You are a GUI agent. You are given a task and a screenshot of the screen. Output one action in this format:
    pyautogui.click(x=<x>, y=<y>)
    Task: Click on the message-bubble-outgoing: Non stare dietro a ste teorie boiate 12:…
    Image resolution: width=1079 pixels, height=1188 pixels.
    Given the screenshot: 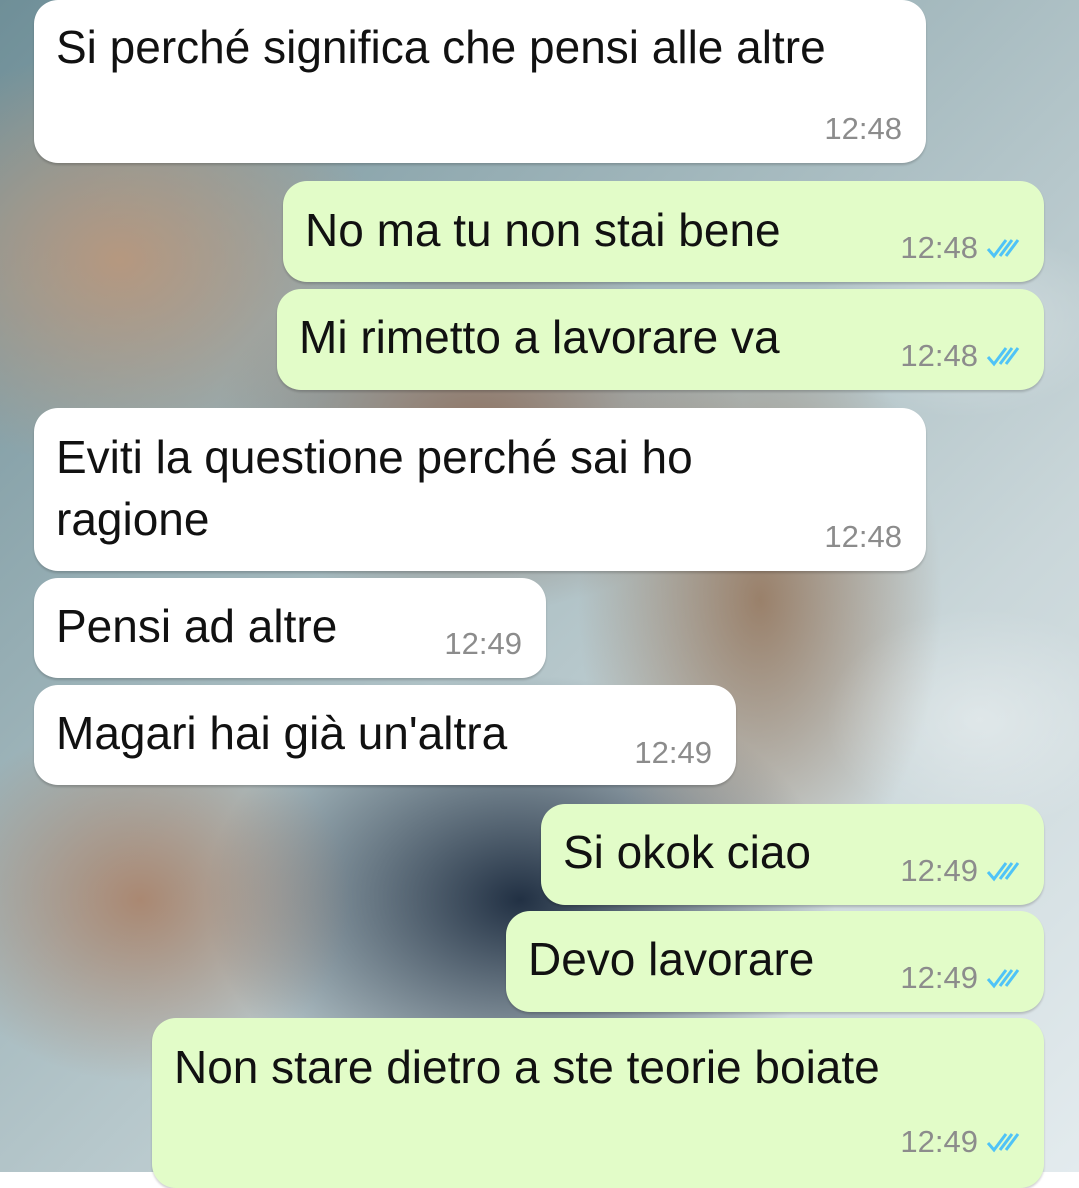 What is the action you would take?
    pyautogui.click(x=598, y=1103)
    